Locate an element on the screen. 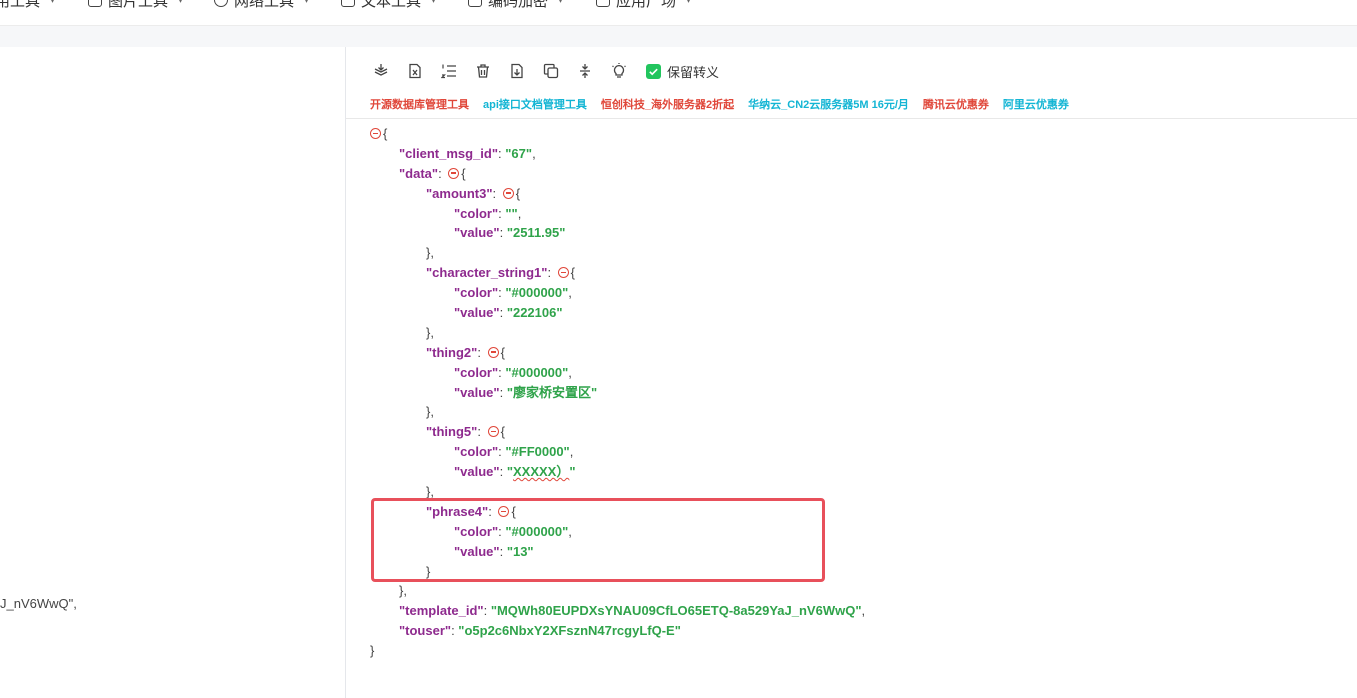 The image size is (1357, 698). nav-item-label: 应用广场 is located at coordinates (646, 5).